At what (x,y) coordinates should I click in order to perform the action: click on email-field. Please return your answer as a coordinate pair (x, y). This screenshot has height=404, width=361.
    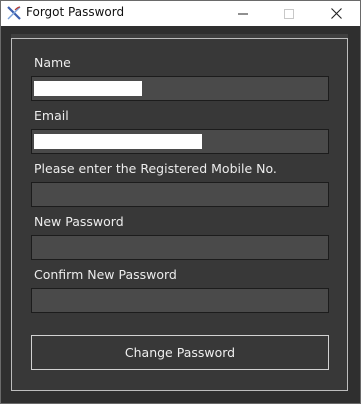
    Looking at the image, I should click on (180, 141).